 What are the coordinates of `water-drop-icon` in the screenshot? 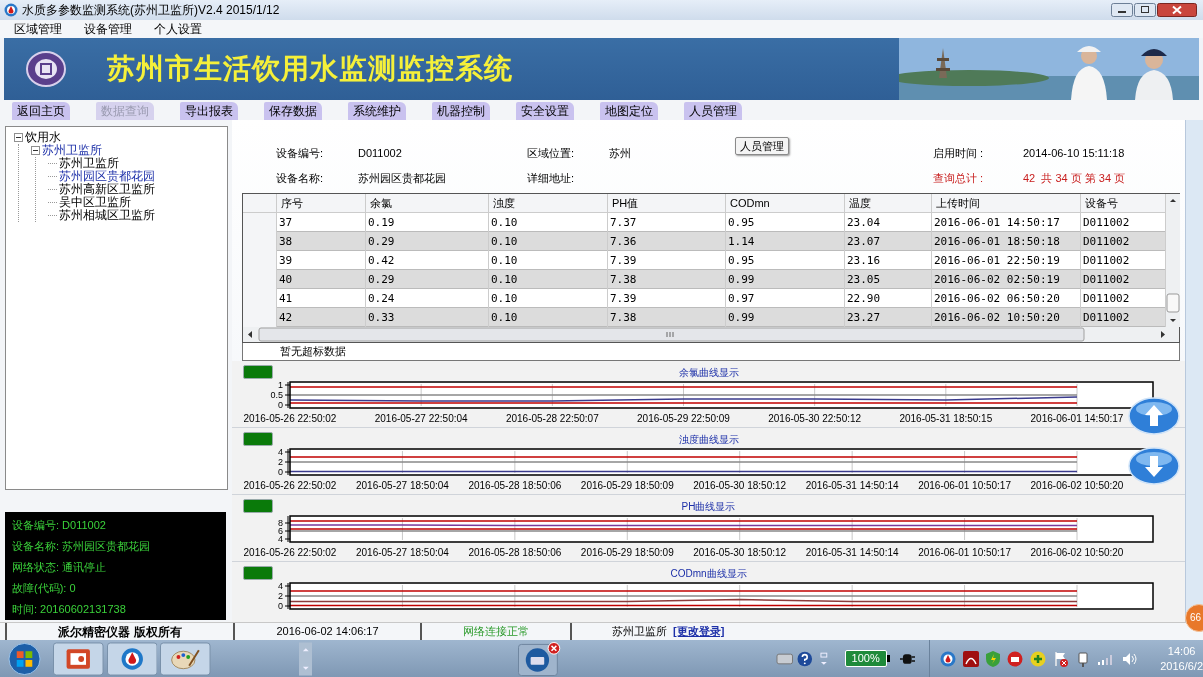 It's located at (948, 658).